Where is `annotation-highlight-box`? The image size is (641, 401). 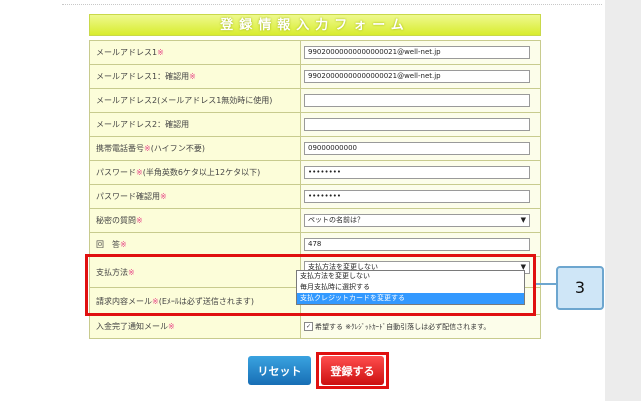
annotation-highlight-box is located at coordinates (310, 285).